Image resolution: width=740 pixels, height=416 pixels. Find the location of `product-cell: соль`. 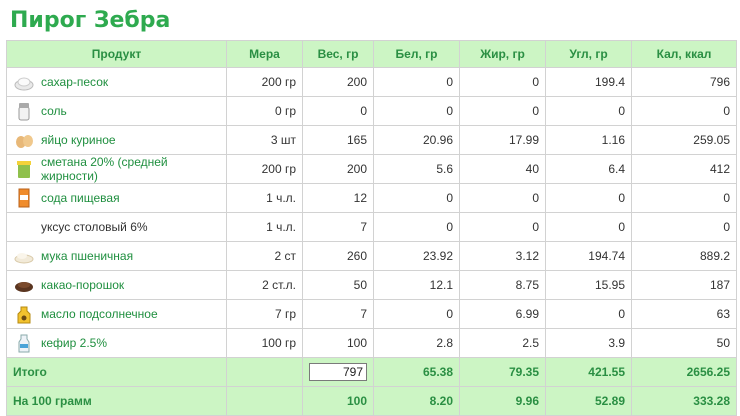

product-cell: соль is located at coordinates (116, 111).